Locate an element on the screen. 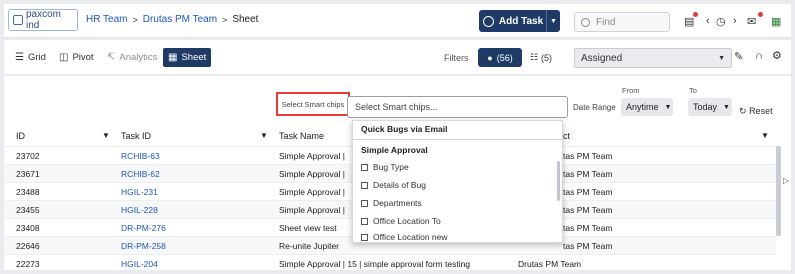 The width and height of the screenshot is (795, 274). chip-option: Departments is located at coordinates (391, 203).